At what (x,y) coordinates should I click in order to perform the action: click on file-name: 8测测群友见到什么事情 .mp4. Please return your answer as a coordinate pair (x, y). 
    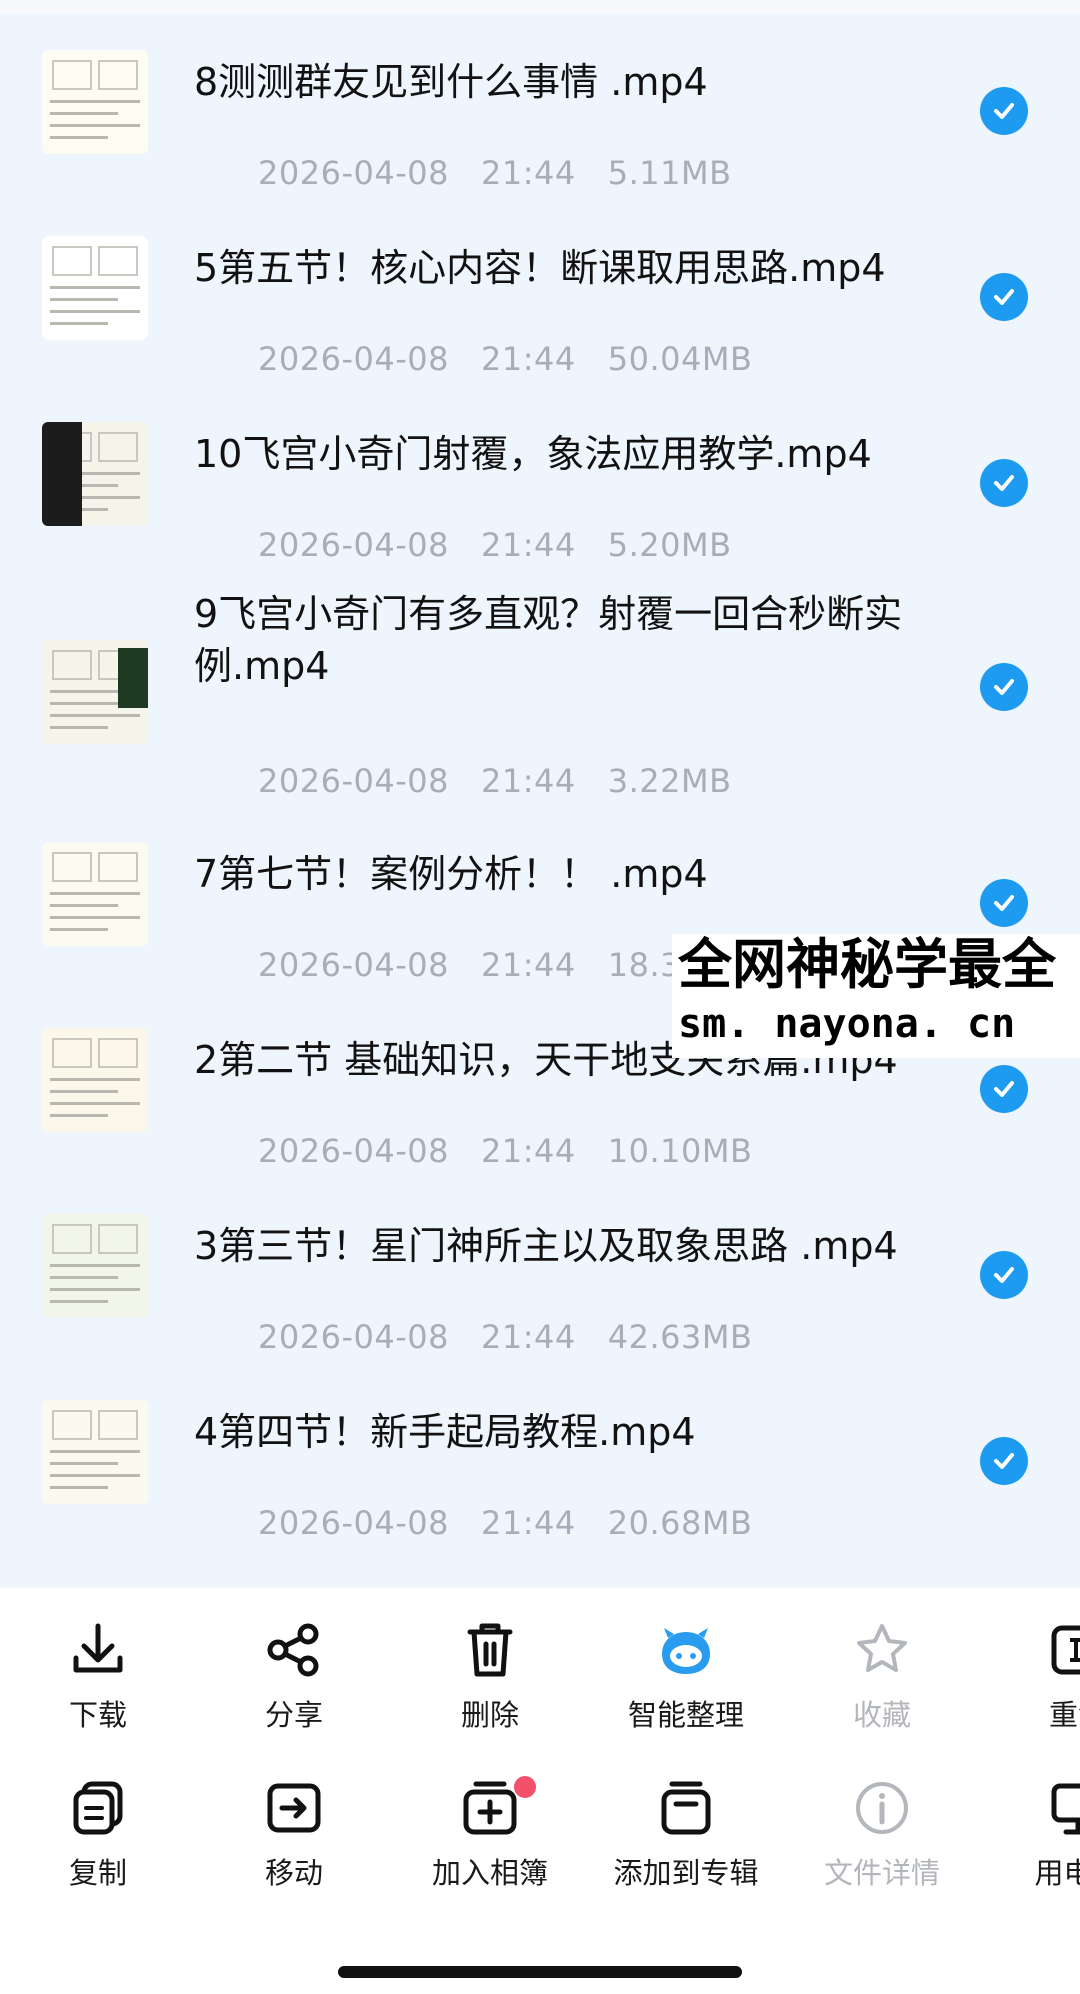
    Looking at the image, I should click on (451, 82).